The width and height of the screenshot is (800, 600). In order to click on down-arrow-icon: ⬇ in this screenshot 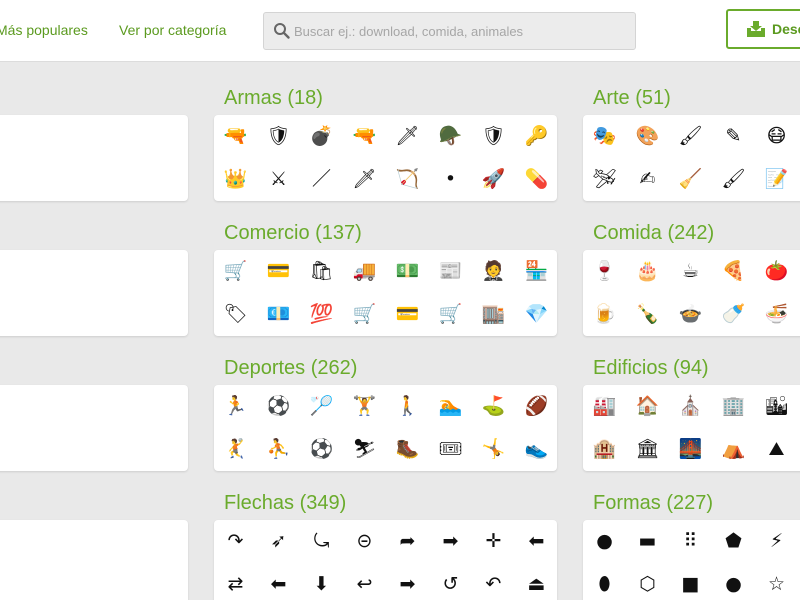, I will do `click(321, 581)`.